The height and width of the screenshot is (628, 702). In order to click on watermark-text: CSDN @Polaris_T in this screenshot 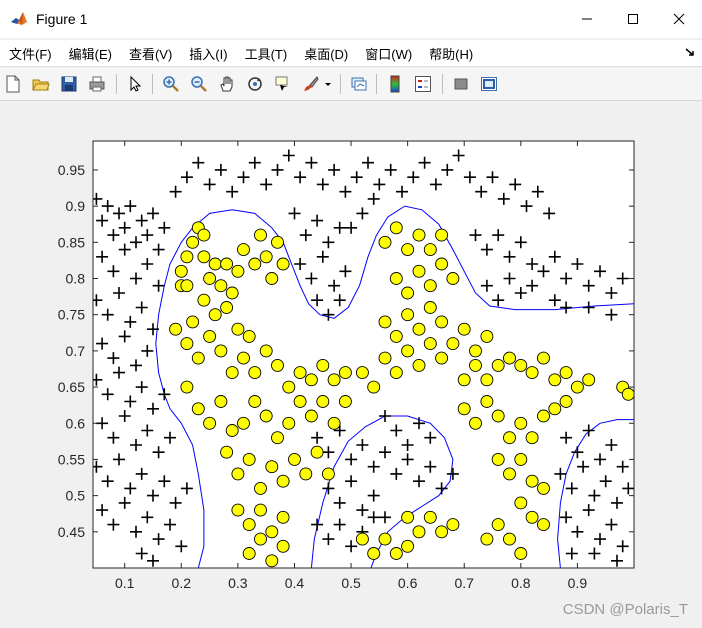, I will do `click(625, 609)`.